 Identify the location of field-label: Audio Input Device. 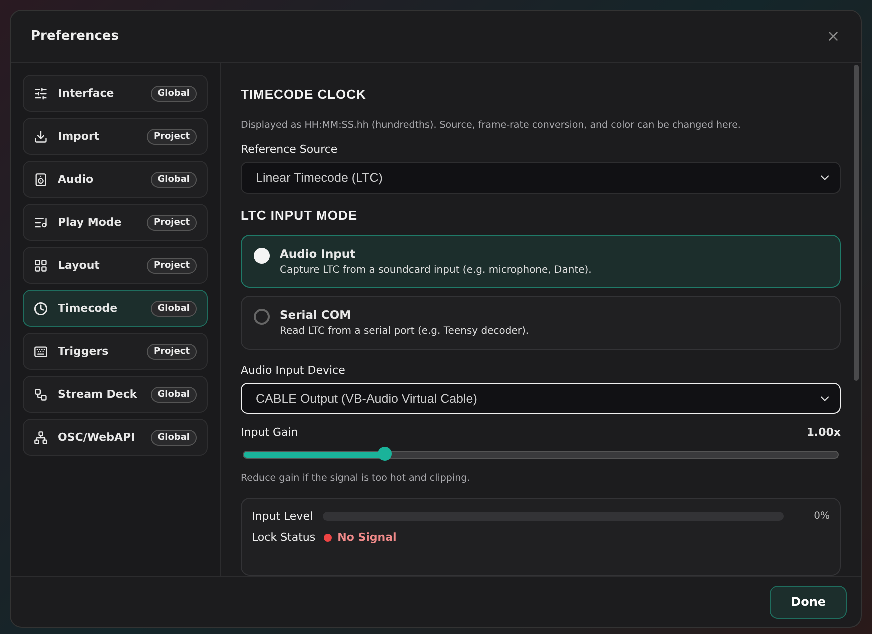
(293, 370).